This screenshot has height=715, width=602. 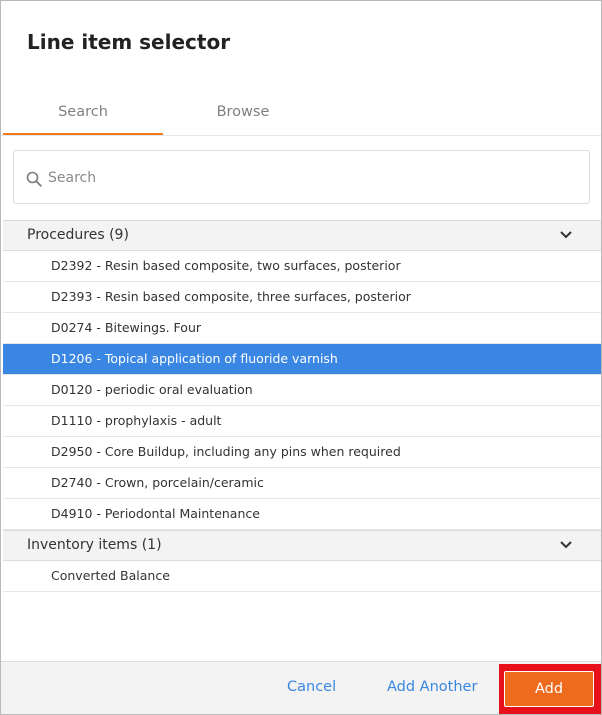 What do you see at coordinates (157, 482) in the screenshot?
I see `list-item-label: D2740 - Crown, porcelain/ceramic` at bounding box center [157, 482].